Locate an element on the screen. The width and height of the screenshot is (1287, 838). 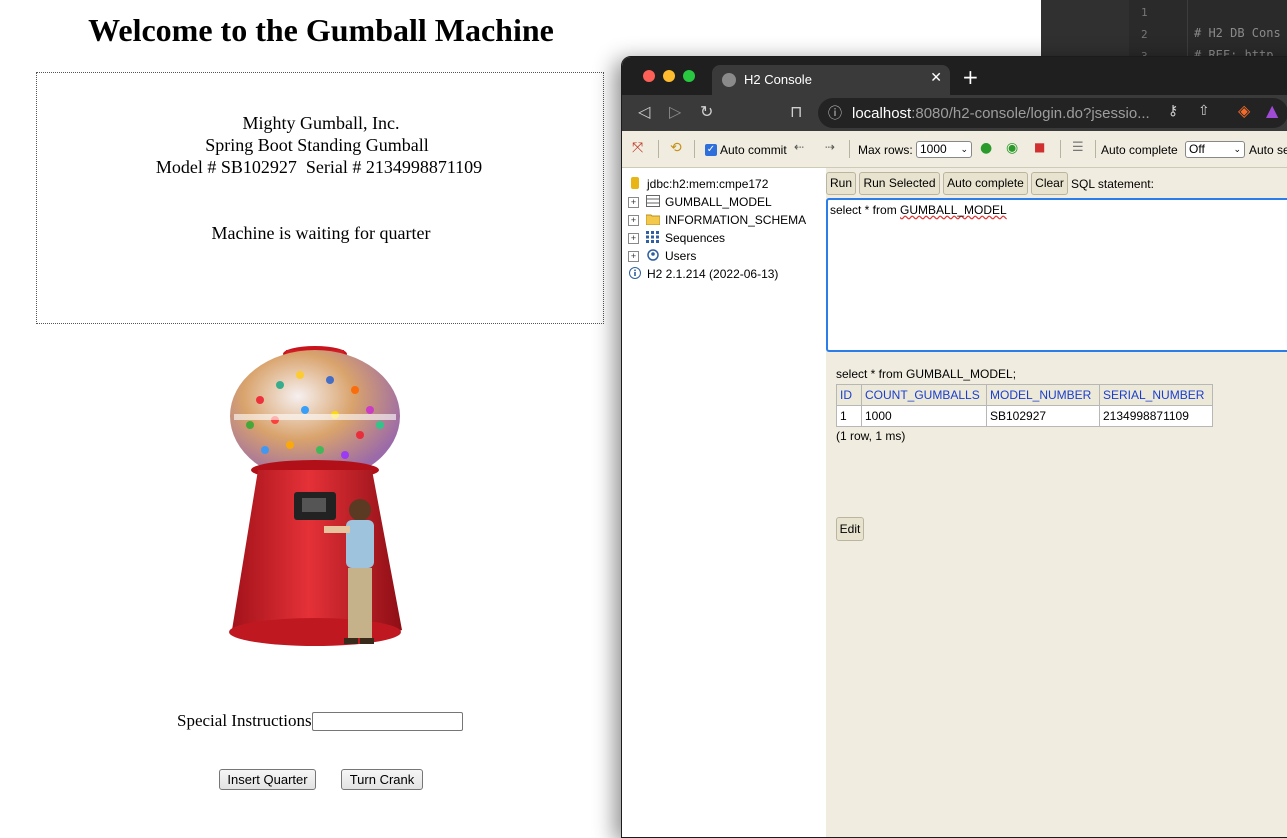
maximize-window-icon is located at coordinates (689, 76).